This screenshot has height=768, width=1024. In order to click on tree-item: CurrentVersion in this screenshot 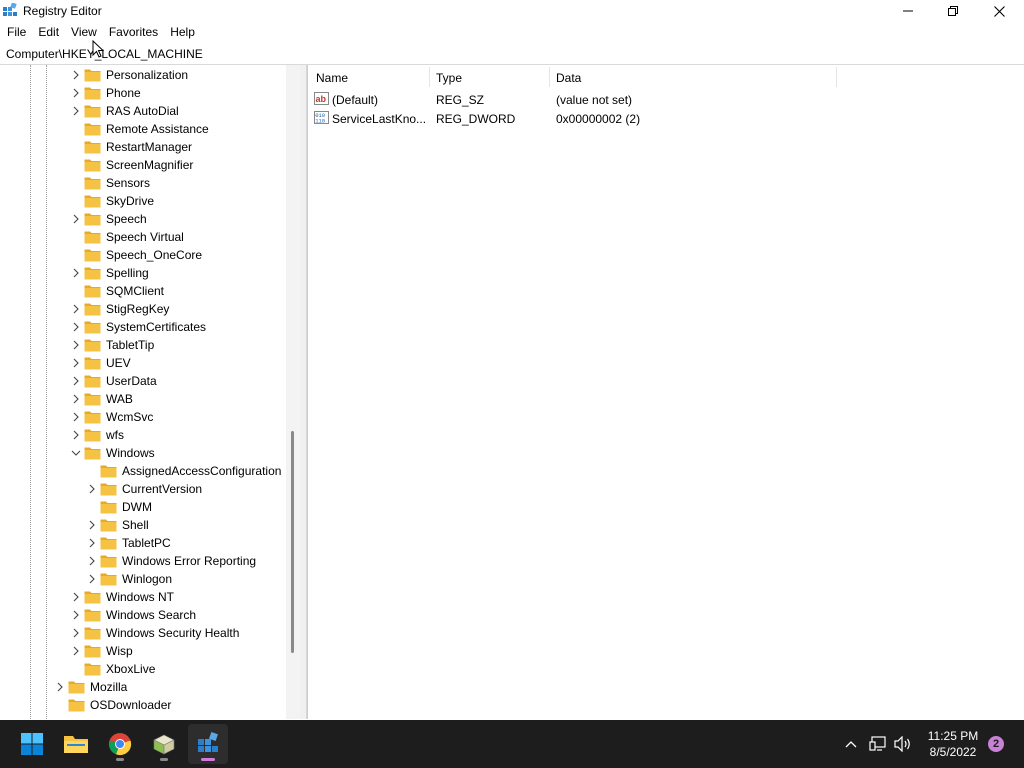, I will do `click(145, 489)`.